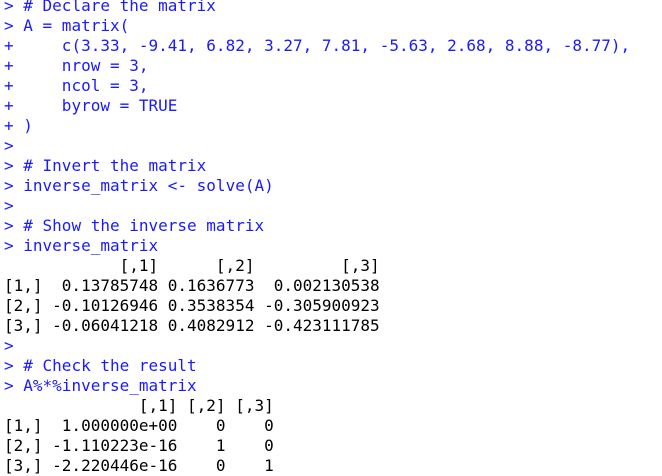 Image resolution: width=662 pixels, height=476 pixels. Describe the element at coordinates (81, 85) in the screenshot. I see `console-command-text: ncol = 3,` at that location.